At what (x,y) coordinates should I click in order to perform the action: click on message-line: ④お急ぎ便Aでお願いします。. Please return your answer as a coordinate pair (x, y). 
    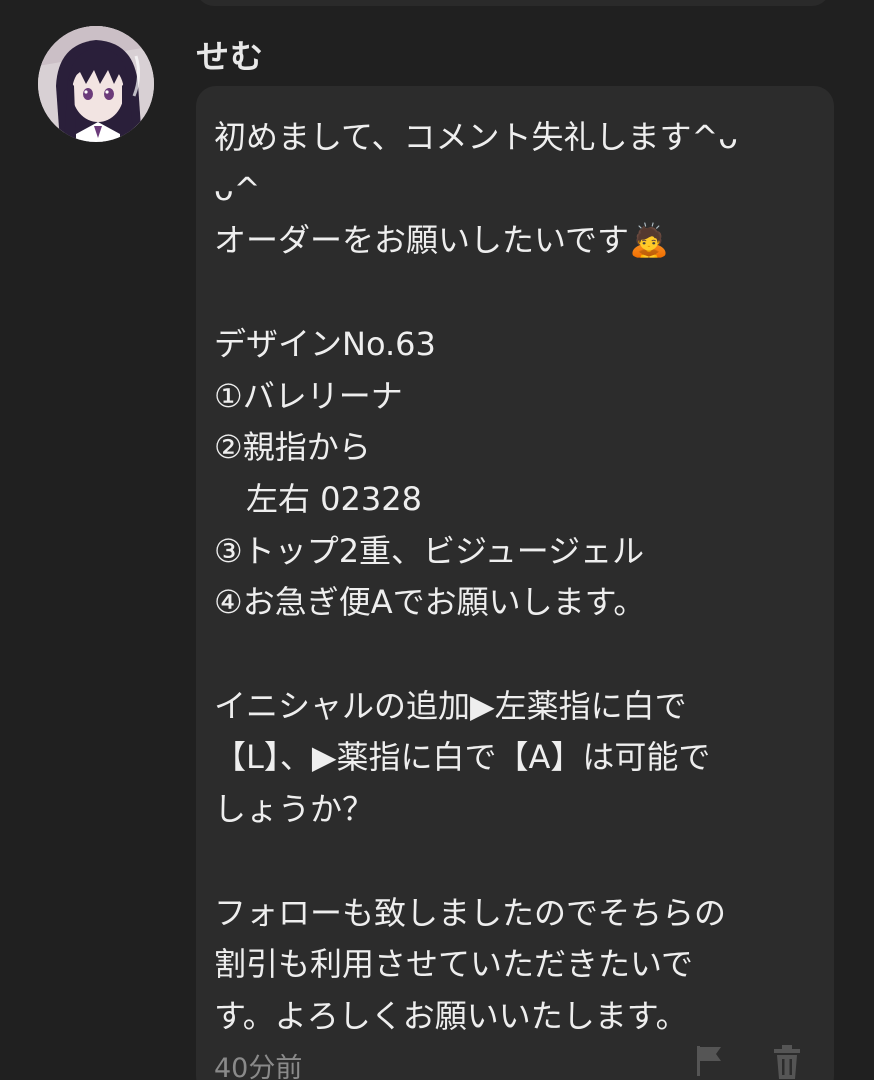
    Looking at the image, I should click on (430, 602).